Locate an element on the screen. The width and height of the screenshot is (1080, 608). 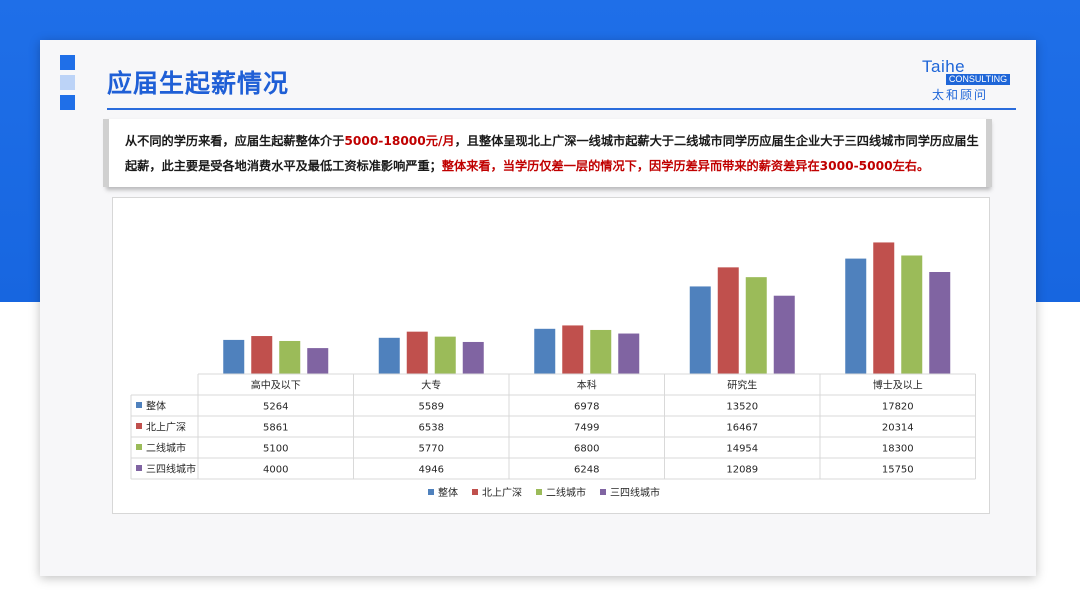
summary-salary-range: 5000-18000元/月 is located at coordinates (399, 141).